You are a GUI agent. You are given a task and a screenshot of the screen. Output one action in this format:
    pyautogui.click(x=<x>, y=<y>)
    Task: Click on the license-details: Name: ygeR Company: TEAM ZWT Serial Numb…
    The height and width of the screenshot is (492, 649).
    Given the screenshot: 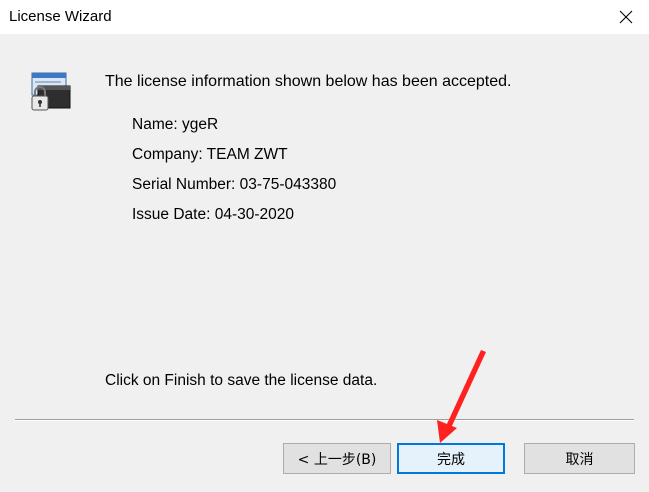 What is the action you would take?
    pyautogui.click(x=234, y=175)
    